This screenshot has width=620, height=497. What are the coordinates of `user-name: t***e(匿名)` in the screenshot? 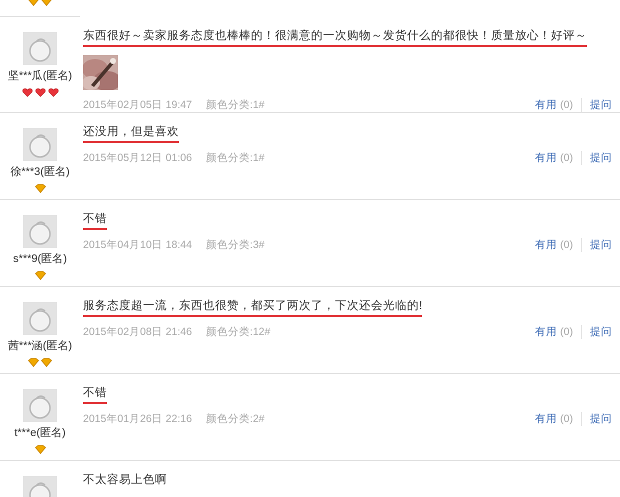 It's located at (40, 433).